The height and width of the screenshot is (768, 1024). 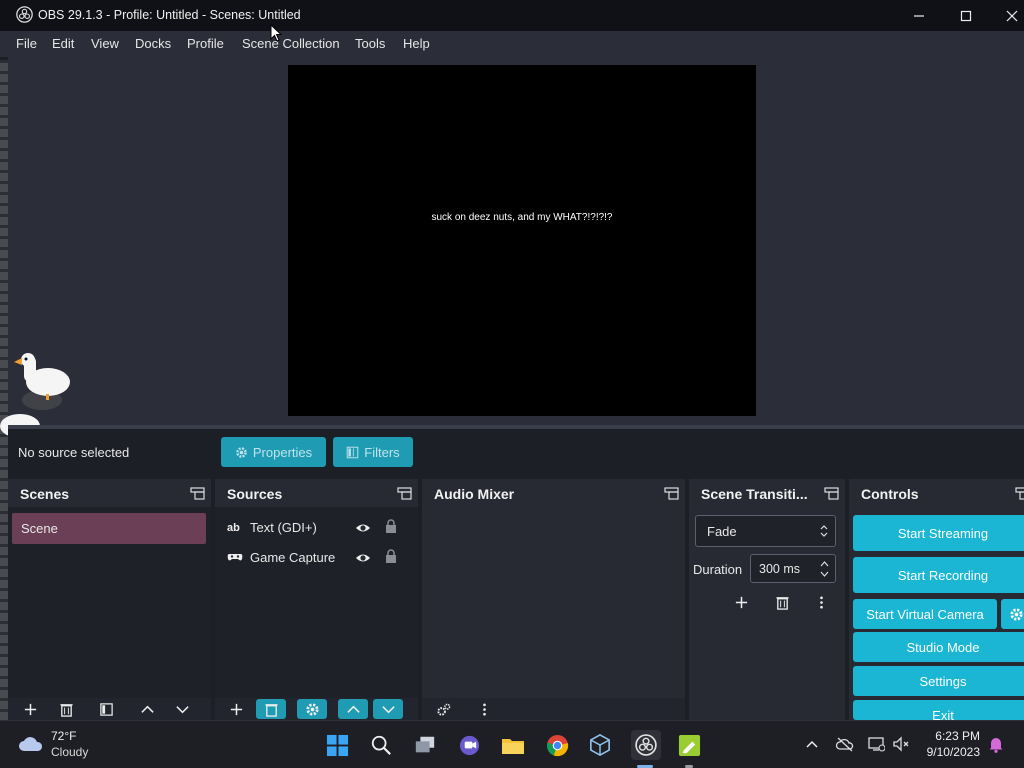 What do you see at coordinates (741, 602) in the screenshot?
I see `add-transition-button` at bounding box center [741, 602].